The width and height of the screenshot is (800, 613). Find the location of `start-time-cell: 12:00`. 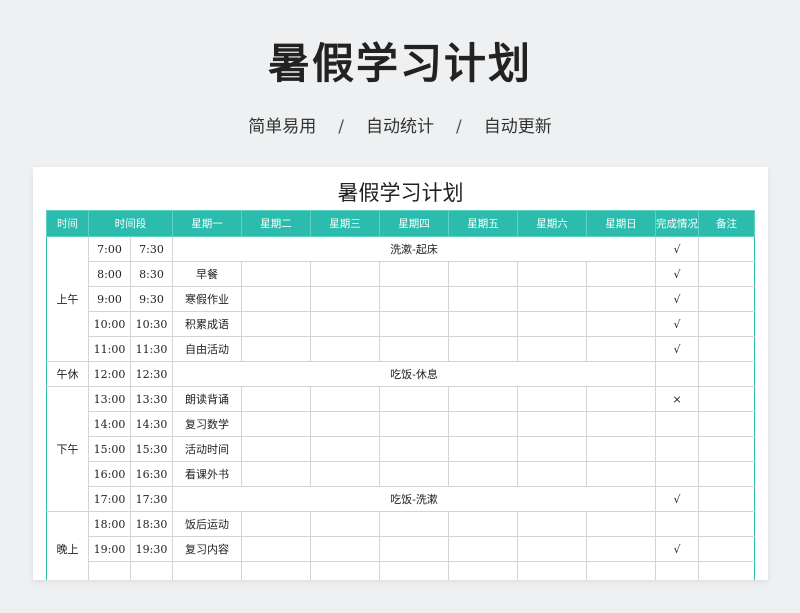

start-time-cell: 12:00 is located at coordinates (109, 374).